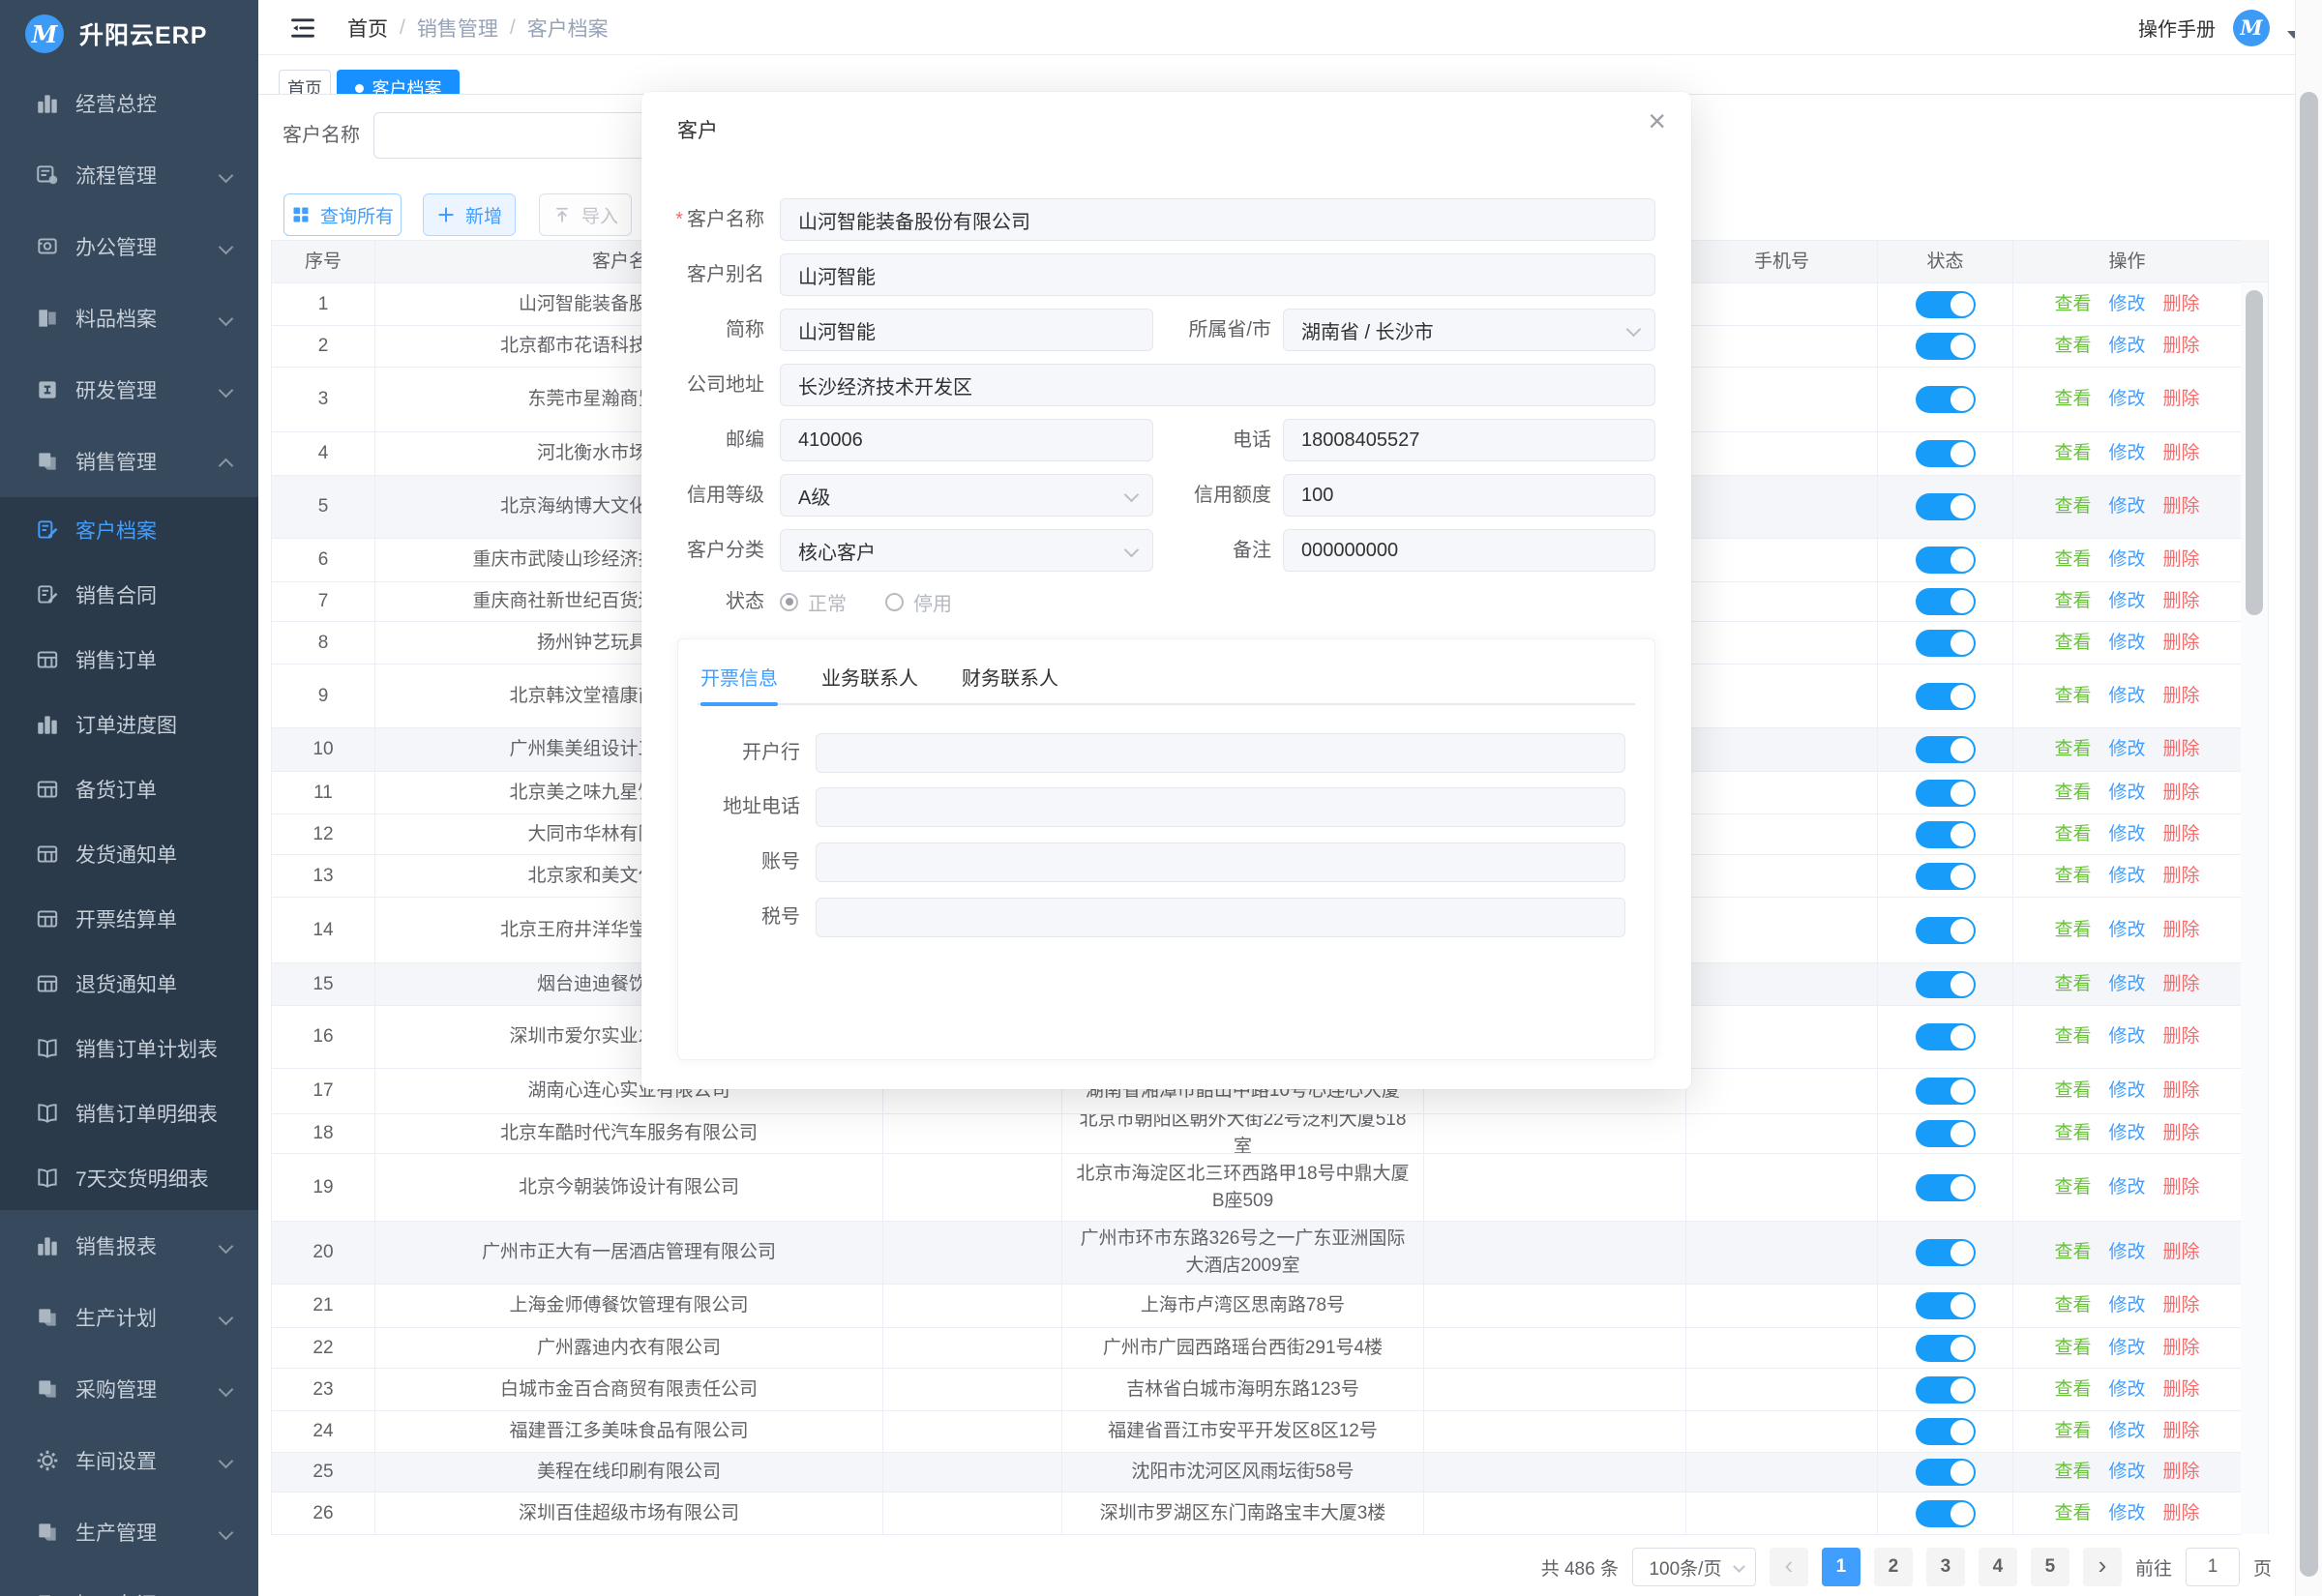  Describe the element at coordinates (1693, 1567) in the screenshot. I see `page-size-select: 100条/页` at that location.